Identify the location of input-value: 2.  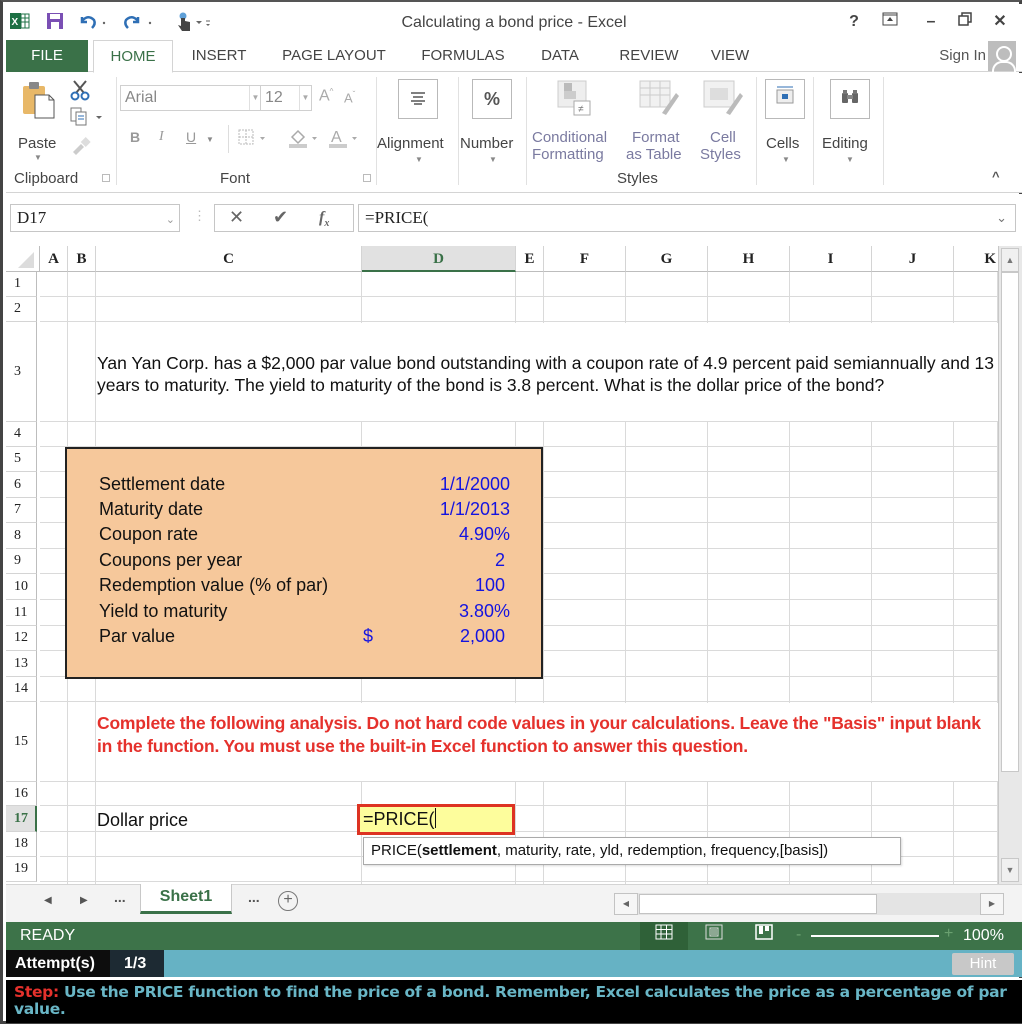
(500, 560).